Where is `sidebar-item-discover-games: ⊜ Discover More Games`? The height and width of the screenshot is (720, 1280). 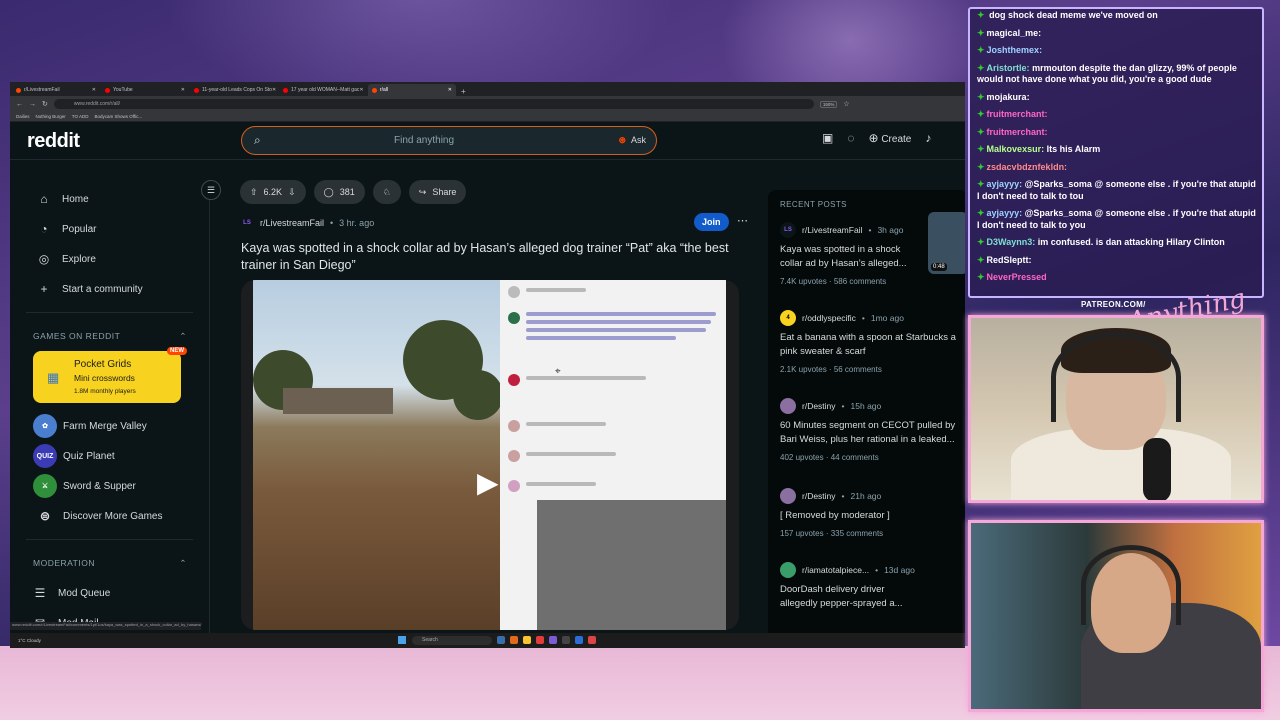 sidebar-item-discover-games: ⊜ Discover More Games is located at coordinates (109, 516).